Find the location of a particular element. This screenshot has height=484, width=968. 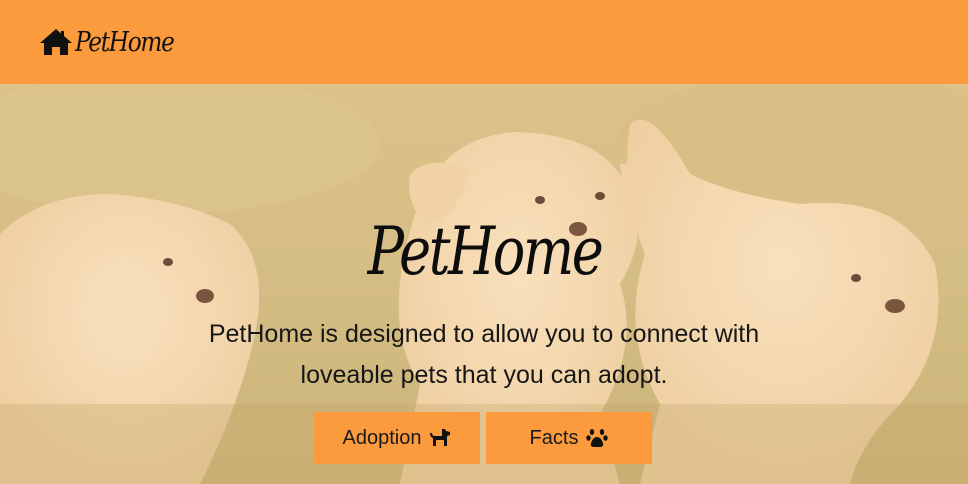

adoption-button: Adoption is located at coordinates (397, 438).